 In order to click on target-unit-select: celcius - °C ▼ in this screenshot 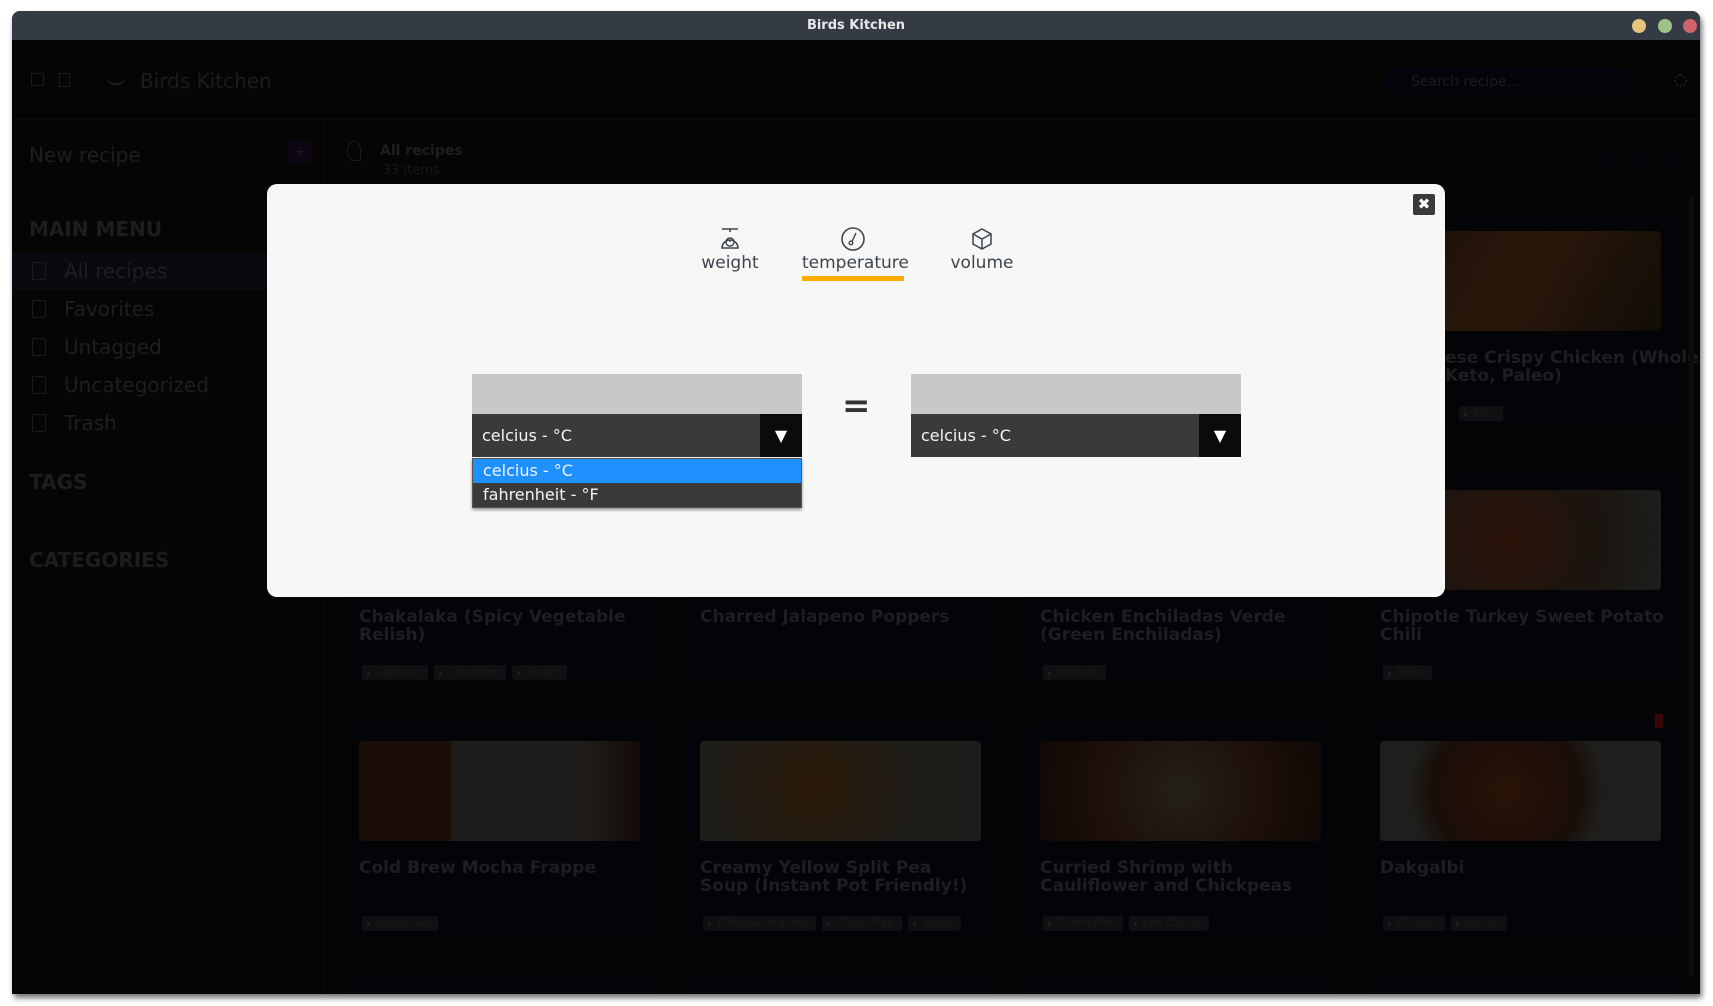, I will do `click(1076, 435)`.